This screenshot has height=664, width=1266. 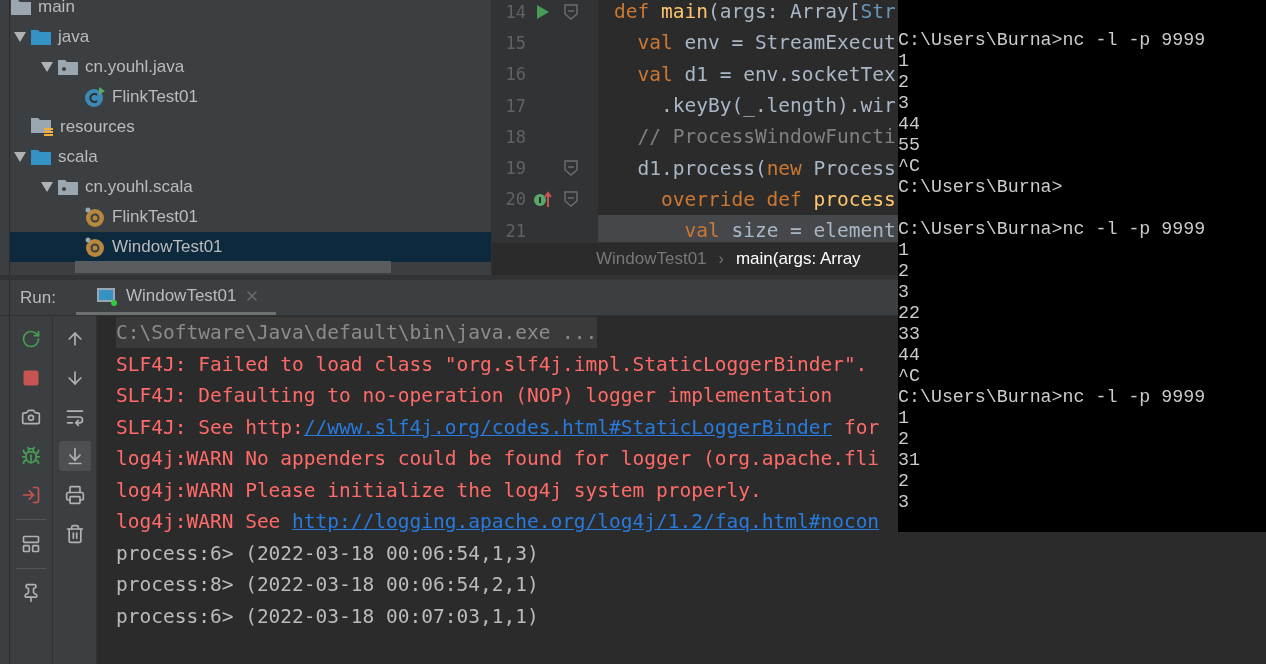 What do you see at coordinates (586, 522) in the screenshot?
I see `console-link: http://logging.apache.org/log4j/1.2/faq.html#nocon` at bounding box center [586, 522].